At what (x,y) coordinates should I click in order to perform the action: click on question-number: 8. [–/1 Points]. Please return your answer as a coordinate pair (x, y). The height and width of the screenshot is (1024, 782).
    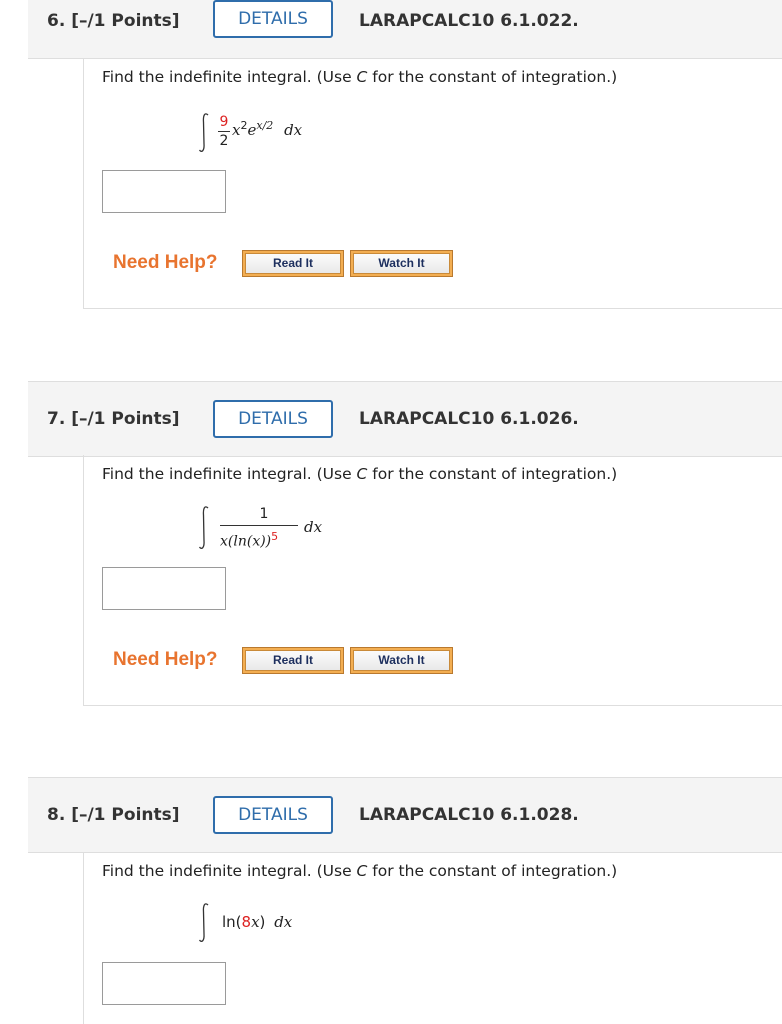
    Looking at the image, I should click on (113, 815).